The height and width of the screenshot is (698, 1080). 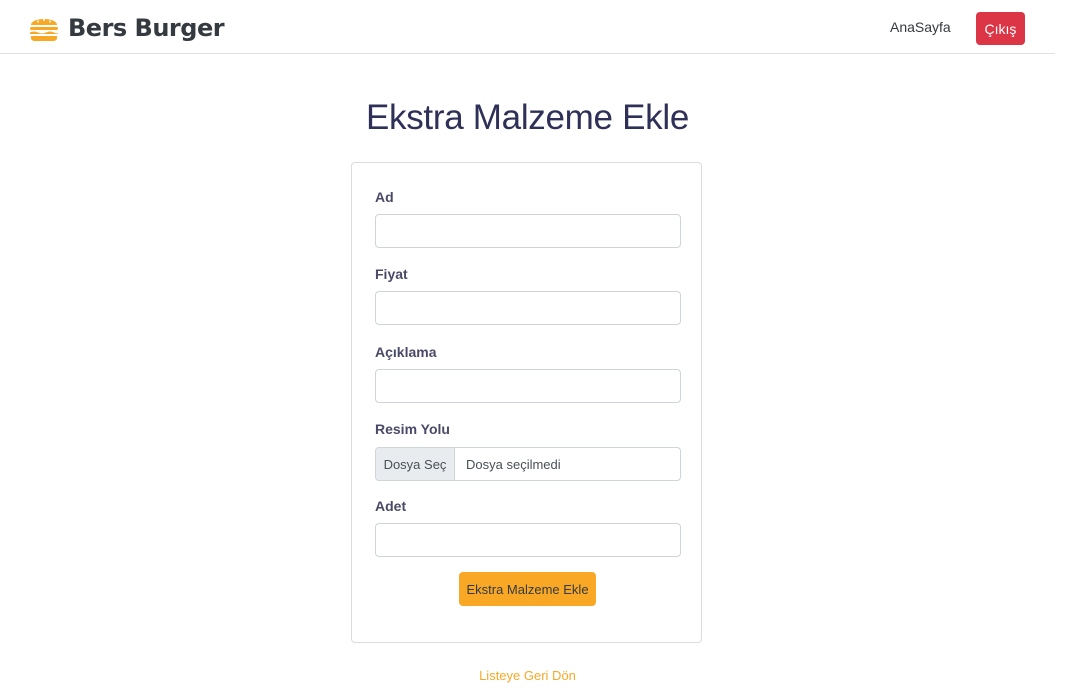 I want to click on page-title: Ekstra Malzeme Ekle, so click(x=527, y=117).